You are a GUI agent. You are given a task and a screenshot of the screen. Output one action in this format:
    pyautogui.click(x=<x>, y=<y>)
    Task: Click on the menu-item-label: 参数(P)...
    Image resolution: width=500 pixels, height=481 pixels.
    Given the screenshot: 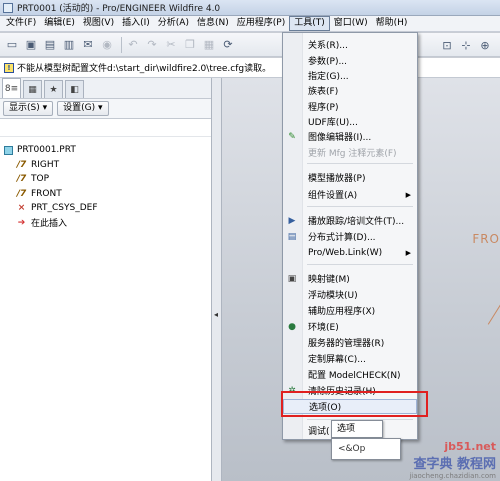 What is the action you would take?
    pyautogui.click(x=328, y=62)
    